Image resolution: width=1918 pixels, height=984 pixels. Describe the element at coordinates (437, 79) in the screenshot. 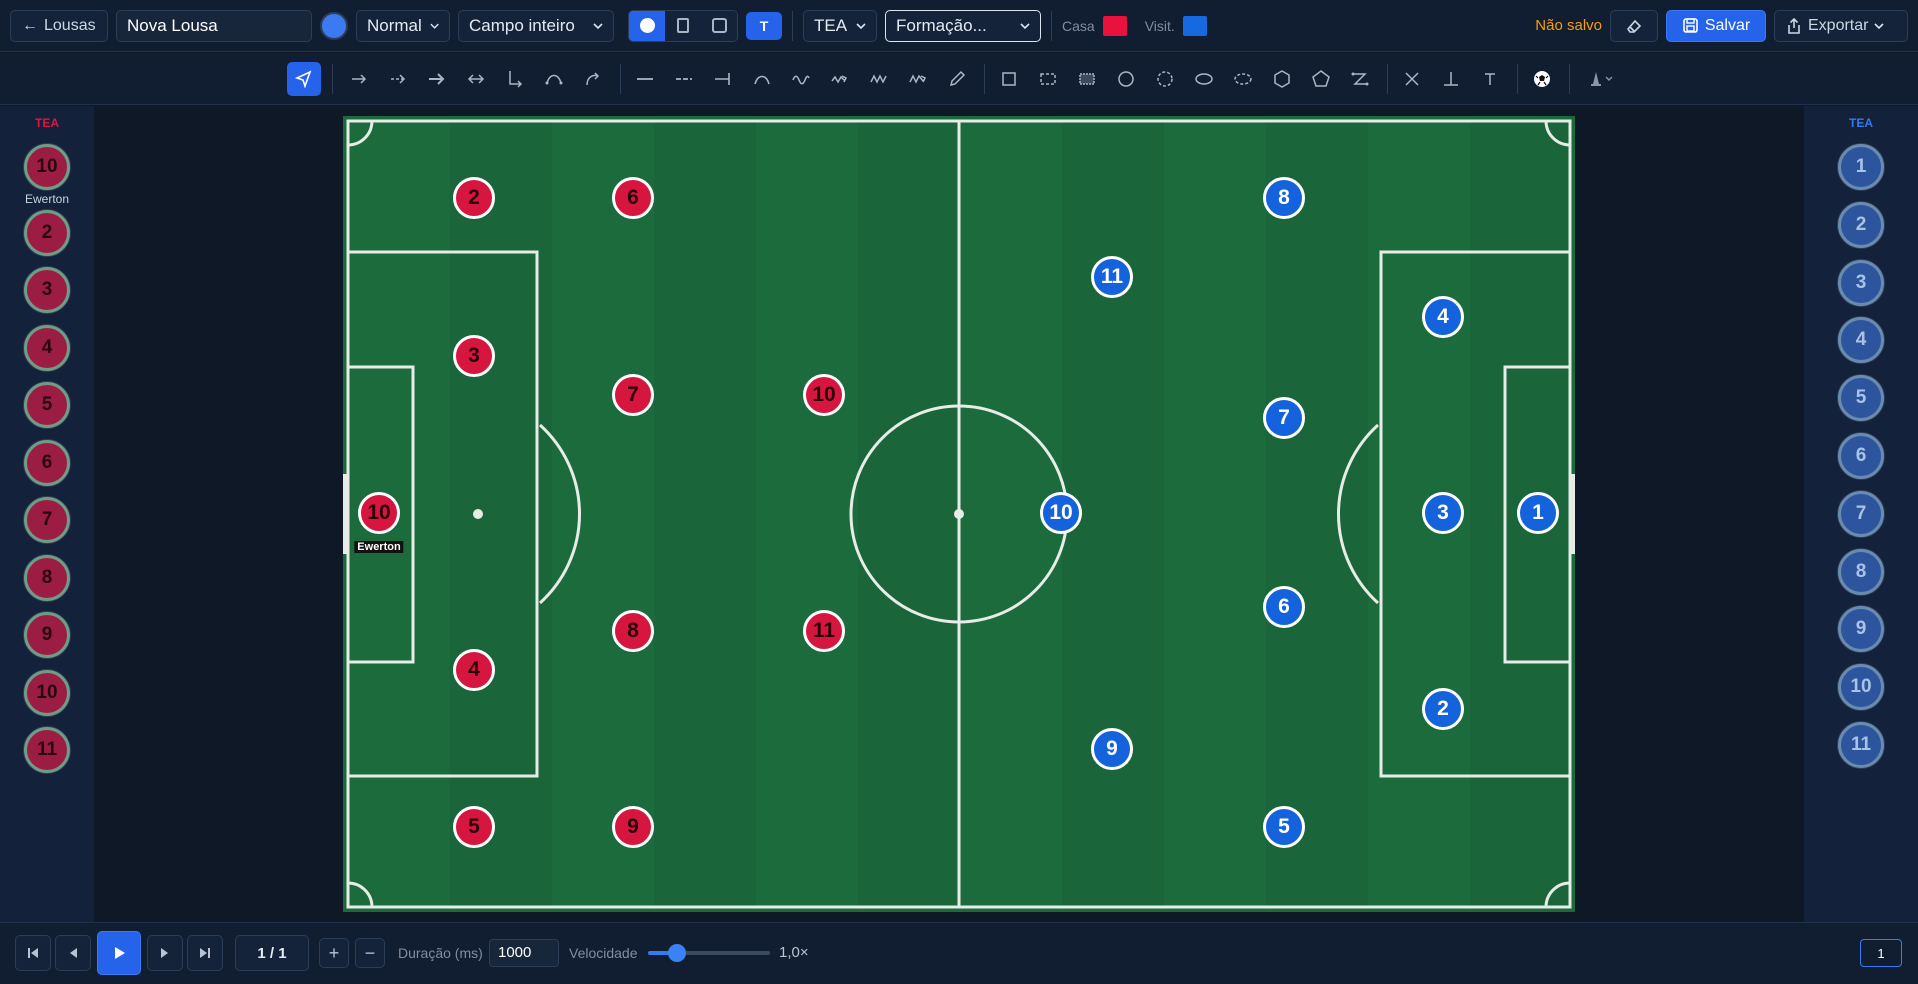

I see `bold-arrow-tool` at that location.